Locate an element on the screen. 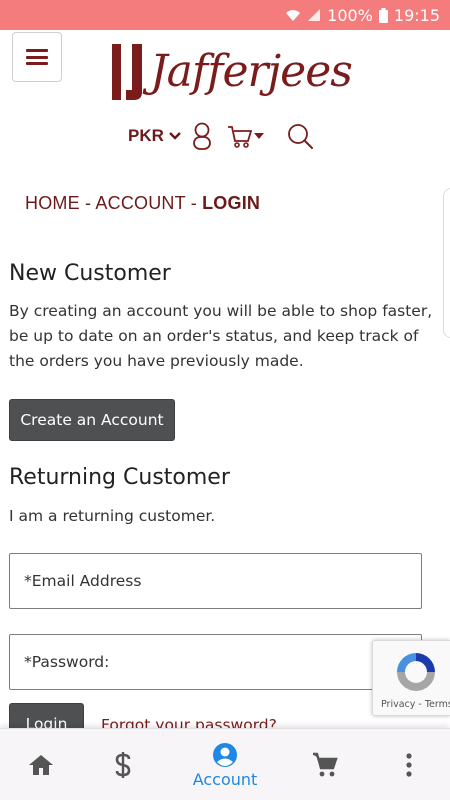 Image resolution: width=450 pixels, height=800 pixels. battery-icon is located at coordinates (383, 15).